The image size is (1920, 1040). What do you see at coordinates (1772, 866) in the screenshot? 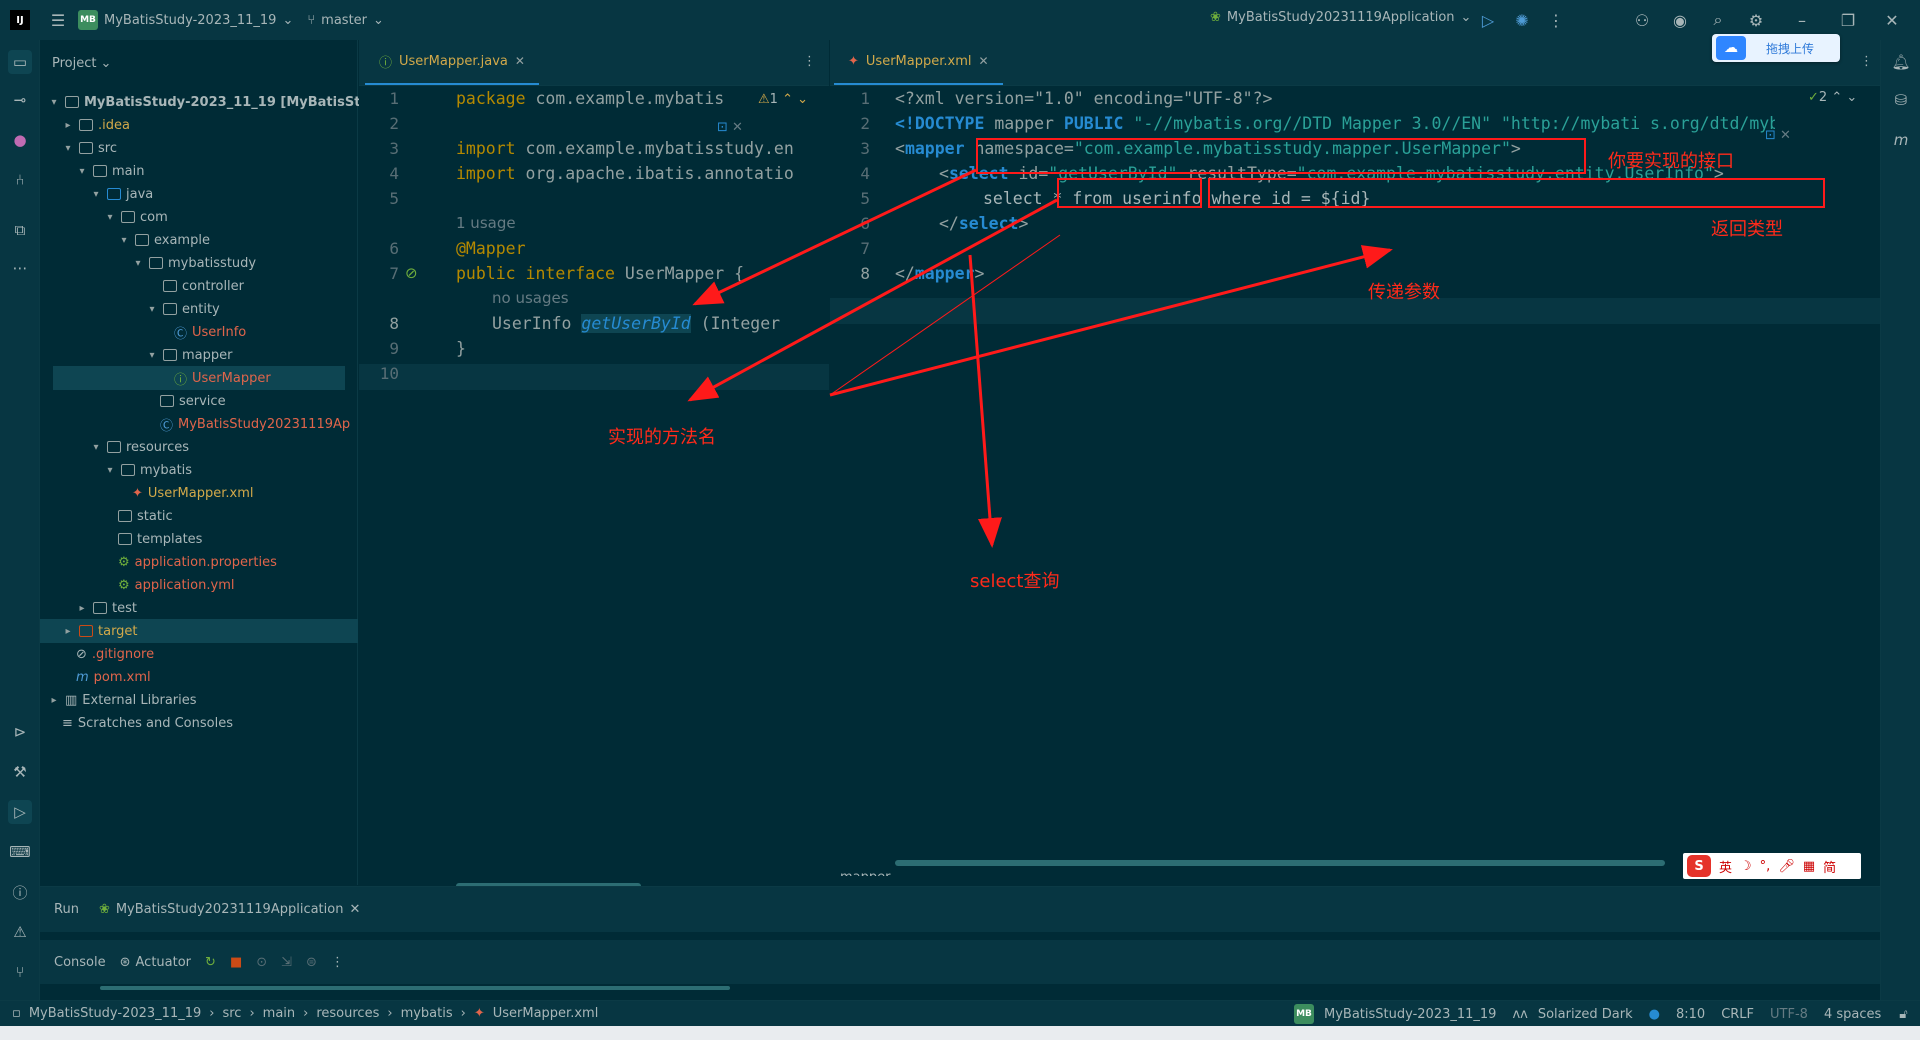
I see `ime-toolbar: S 英 ☽ °, 🎤︎ ▦ 简` at bounding box center [1772, 866].